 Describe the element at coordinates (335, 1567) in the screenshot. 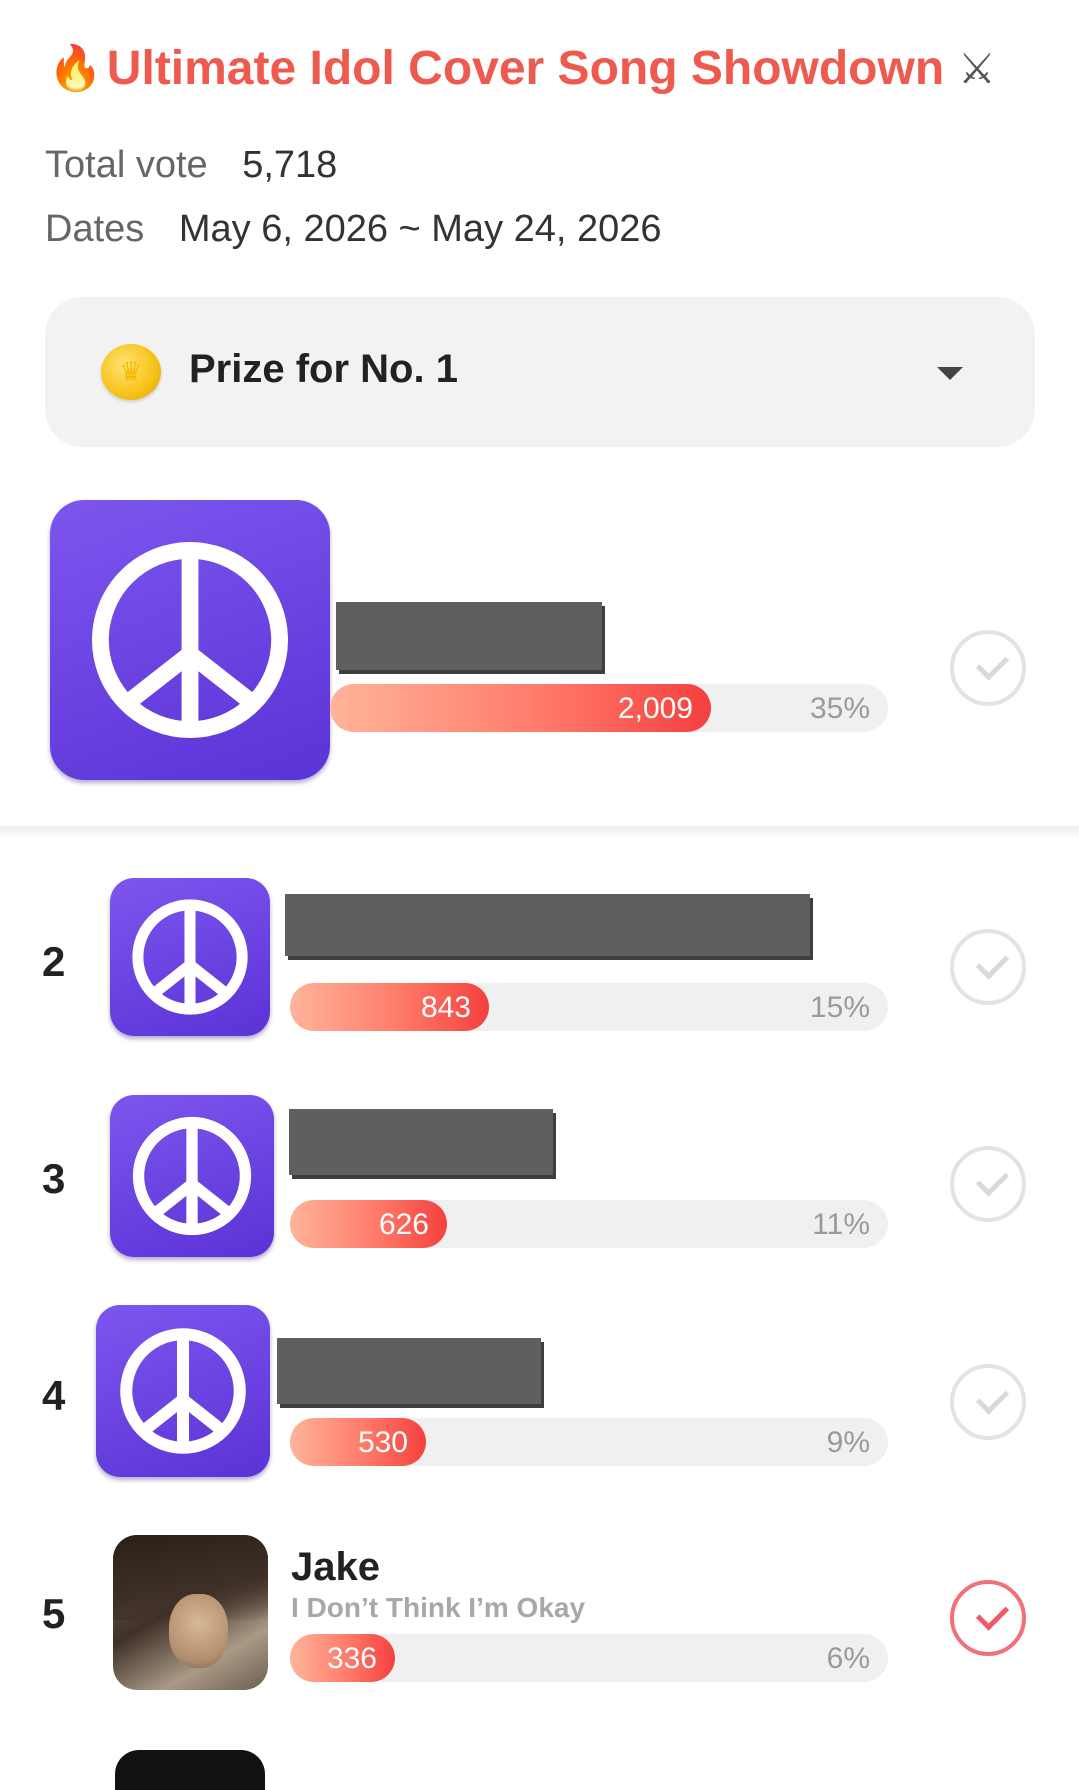

I see `candidate-name: Jake` at that location.